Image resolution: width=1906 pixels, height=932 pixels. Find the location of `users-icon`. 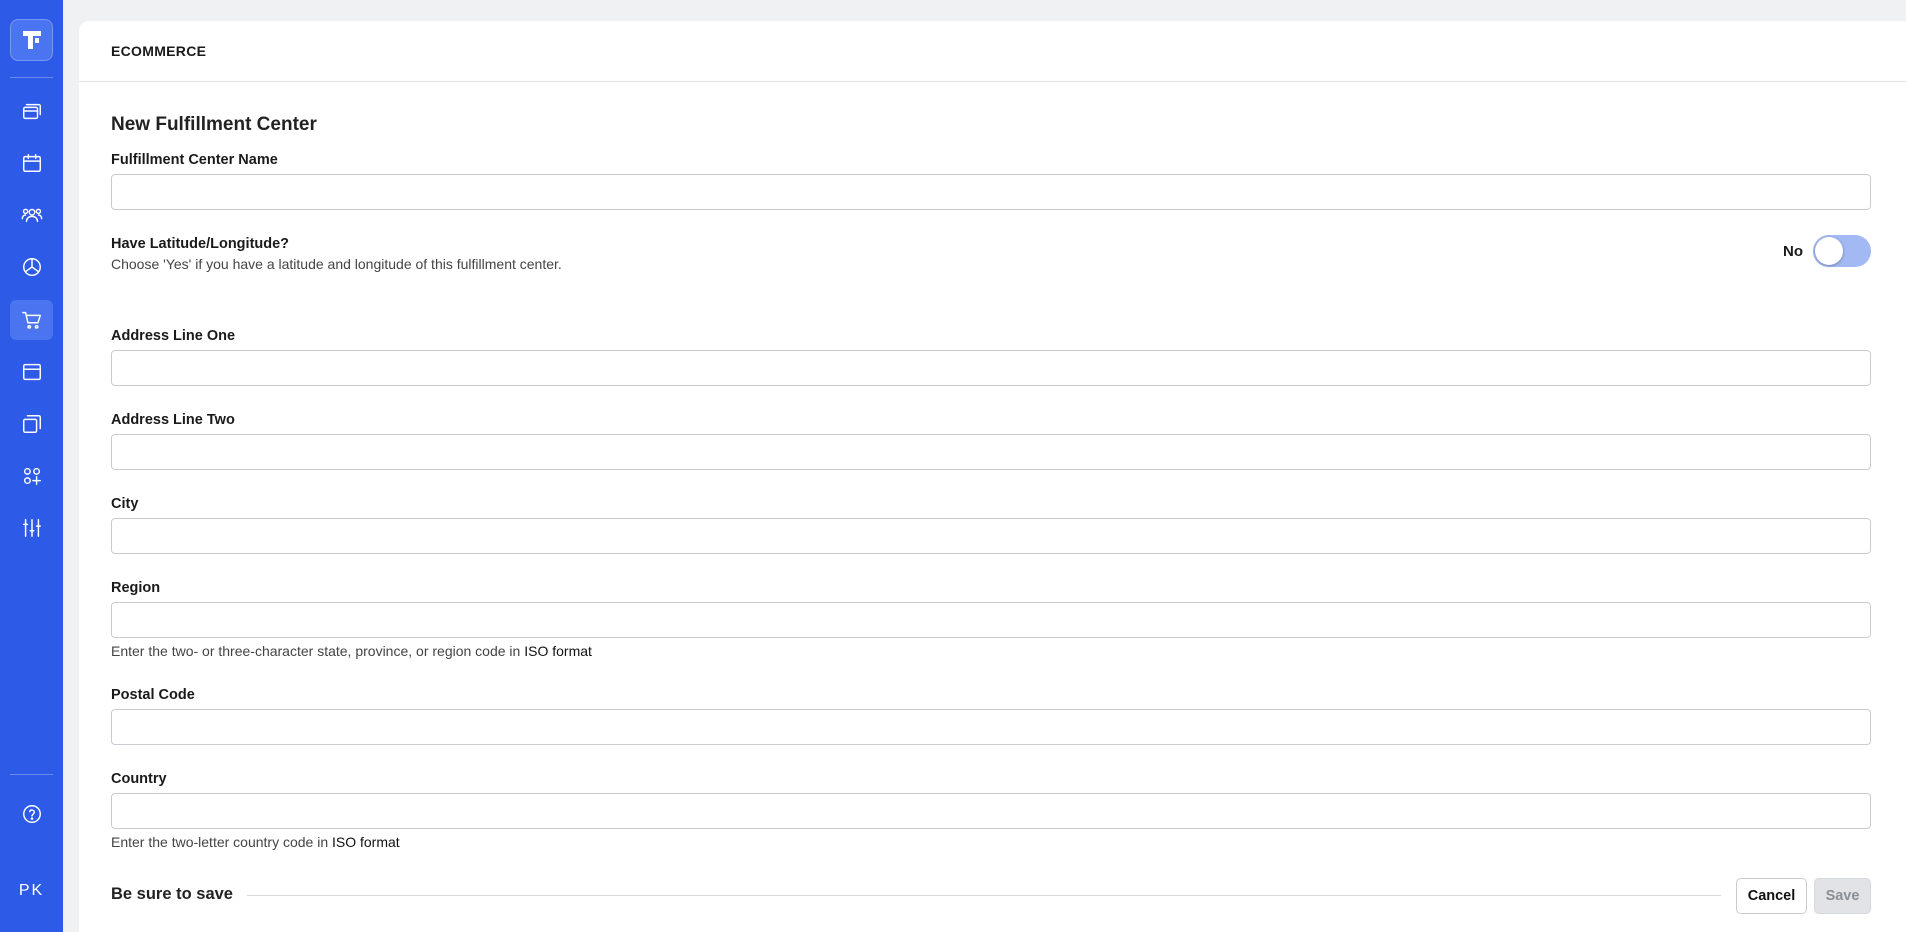

users-icon is located at coordinates (31, 215).